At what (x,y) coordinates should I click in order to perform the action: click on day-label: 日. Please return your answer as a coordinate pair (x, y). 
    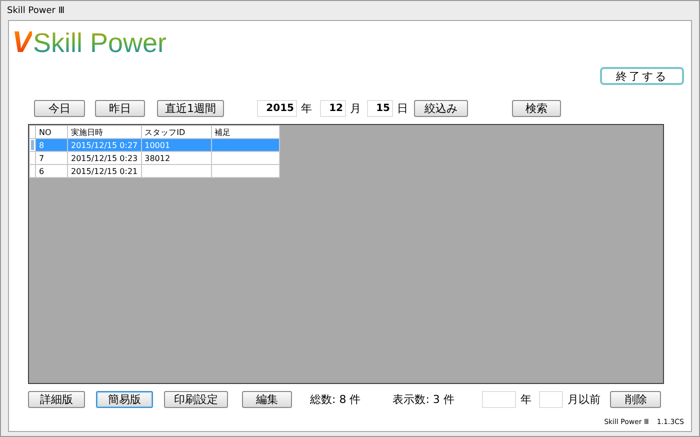
    Looking at the image, I should click on (402, 108).